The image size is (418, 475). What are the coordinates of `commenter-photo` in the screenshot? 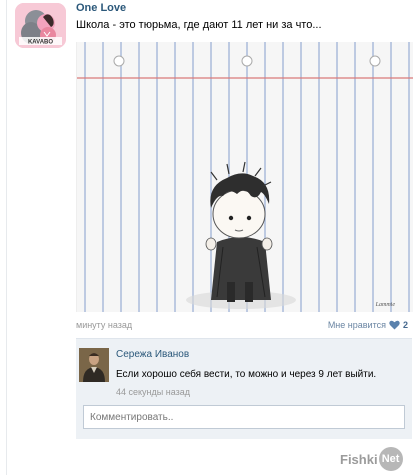 It's located at (94, 365).